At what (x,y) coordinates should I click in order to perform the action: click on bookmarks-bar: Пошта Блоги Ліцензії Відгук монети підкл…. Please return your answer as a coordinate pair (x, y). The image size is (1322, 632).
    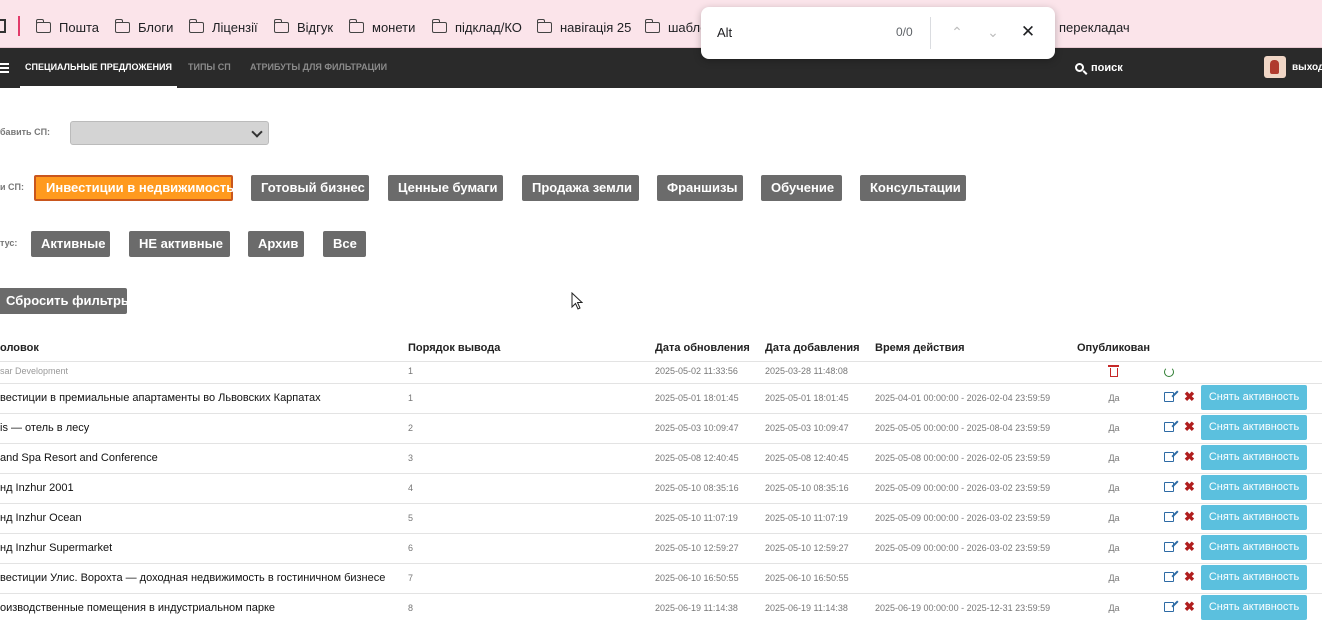
    Looking at the image, I should click on (661, 24).